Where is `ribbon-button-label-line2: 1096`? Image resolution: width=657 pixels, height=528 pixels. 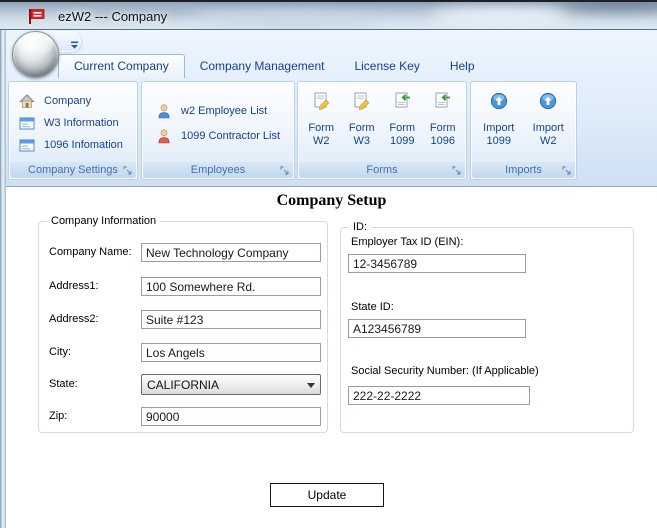
ribbon-button-label-line2: 1096 is located at coordinates (442, 141).